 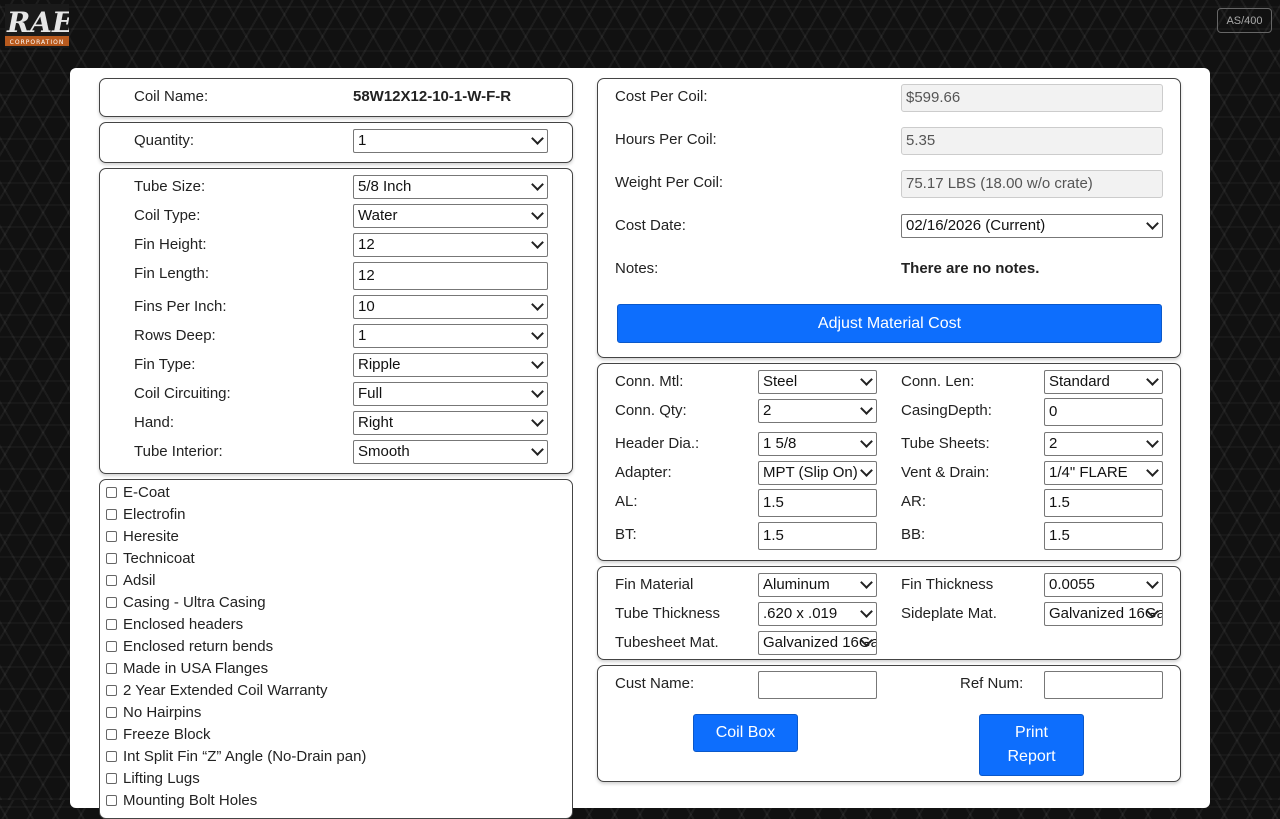 I want to click on option-row: Enclosed headers, so click(x=174, y=624).